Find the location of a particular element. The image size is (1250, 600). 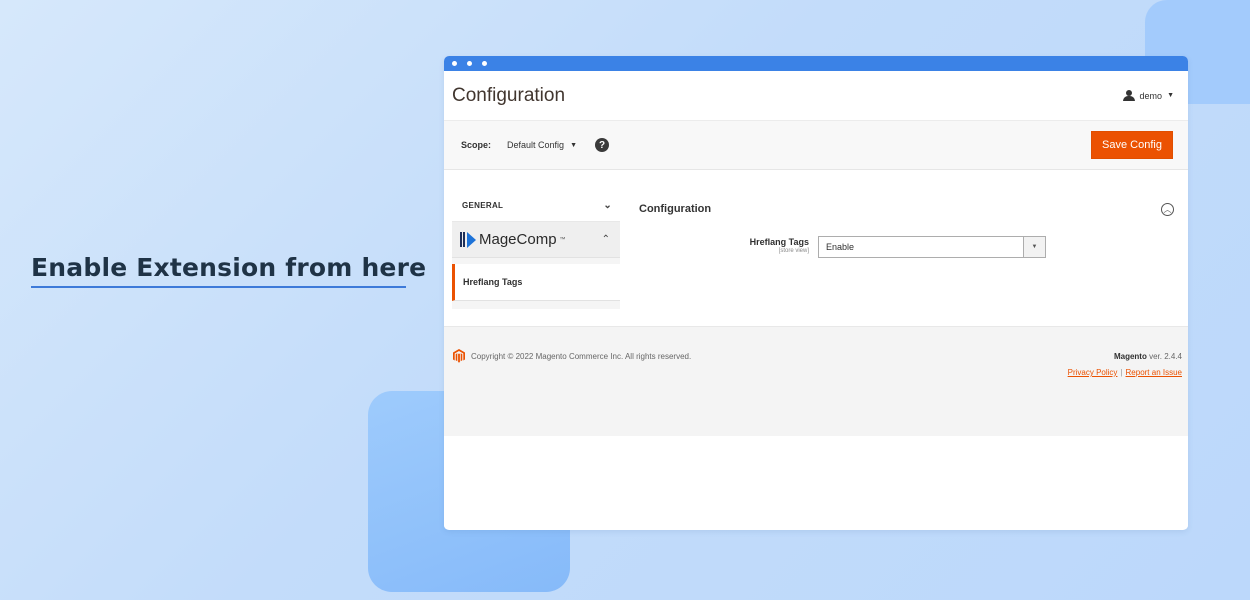

user-name: demo is located at coordinates (1151, 95).